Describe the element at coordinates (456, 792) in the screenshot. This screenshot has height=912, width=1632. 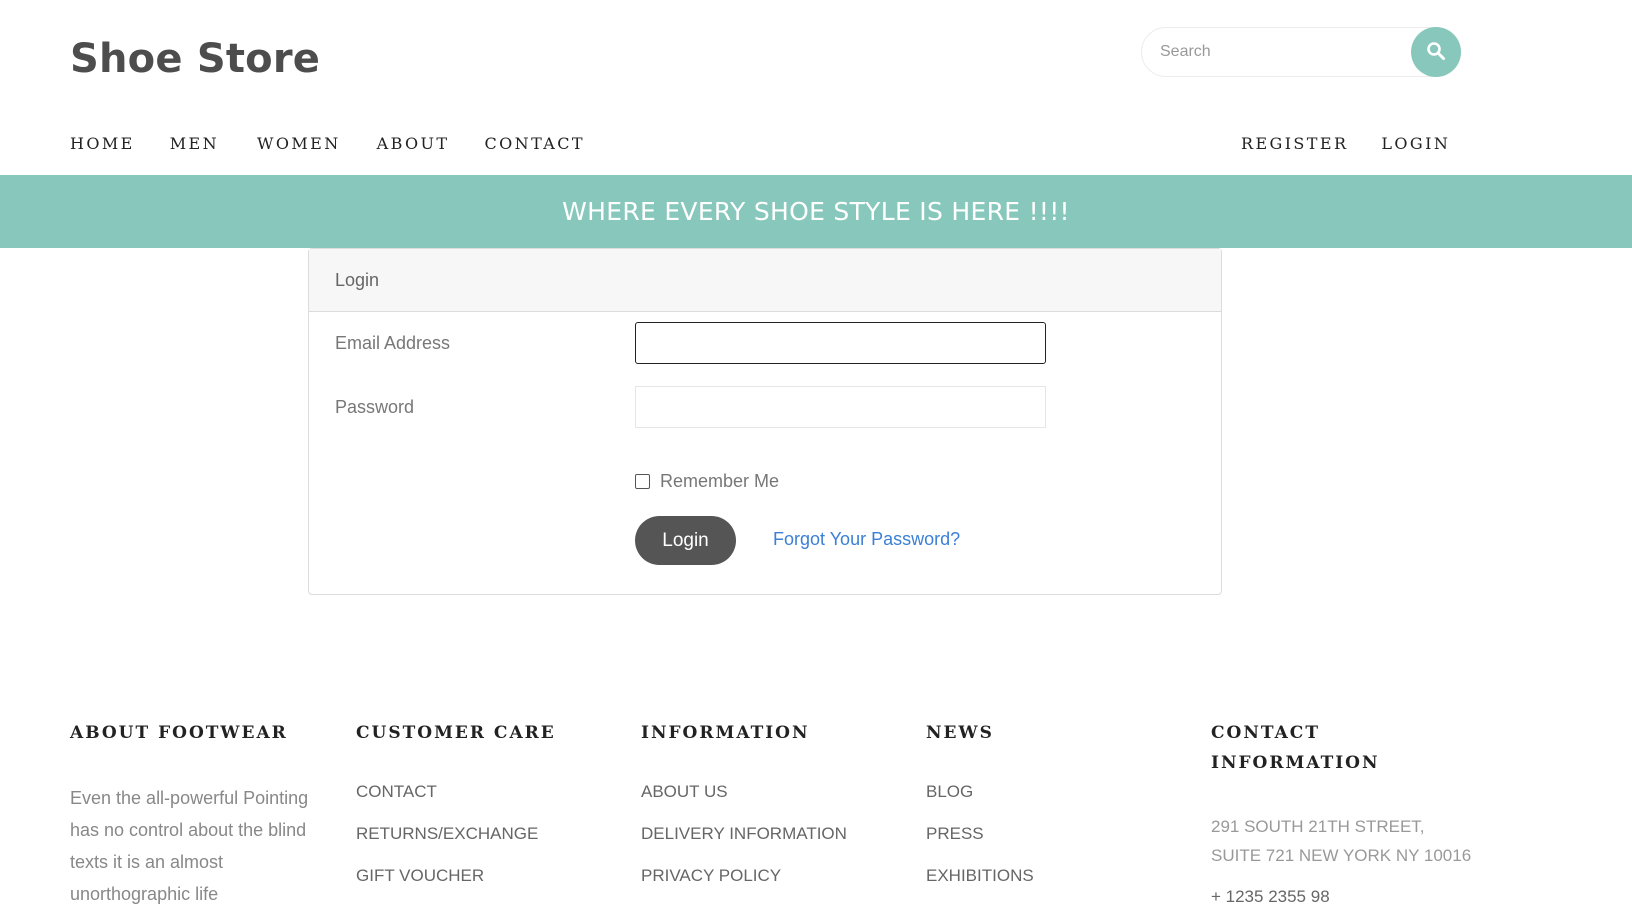
I see `footer-link-contact: CONTACT` at that location.